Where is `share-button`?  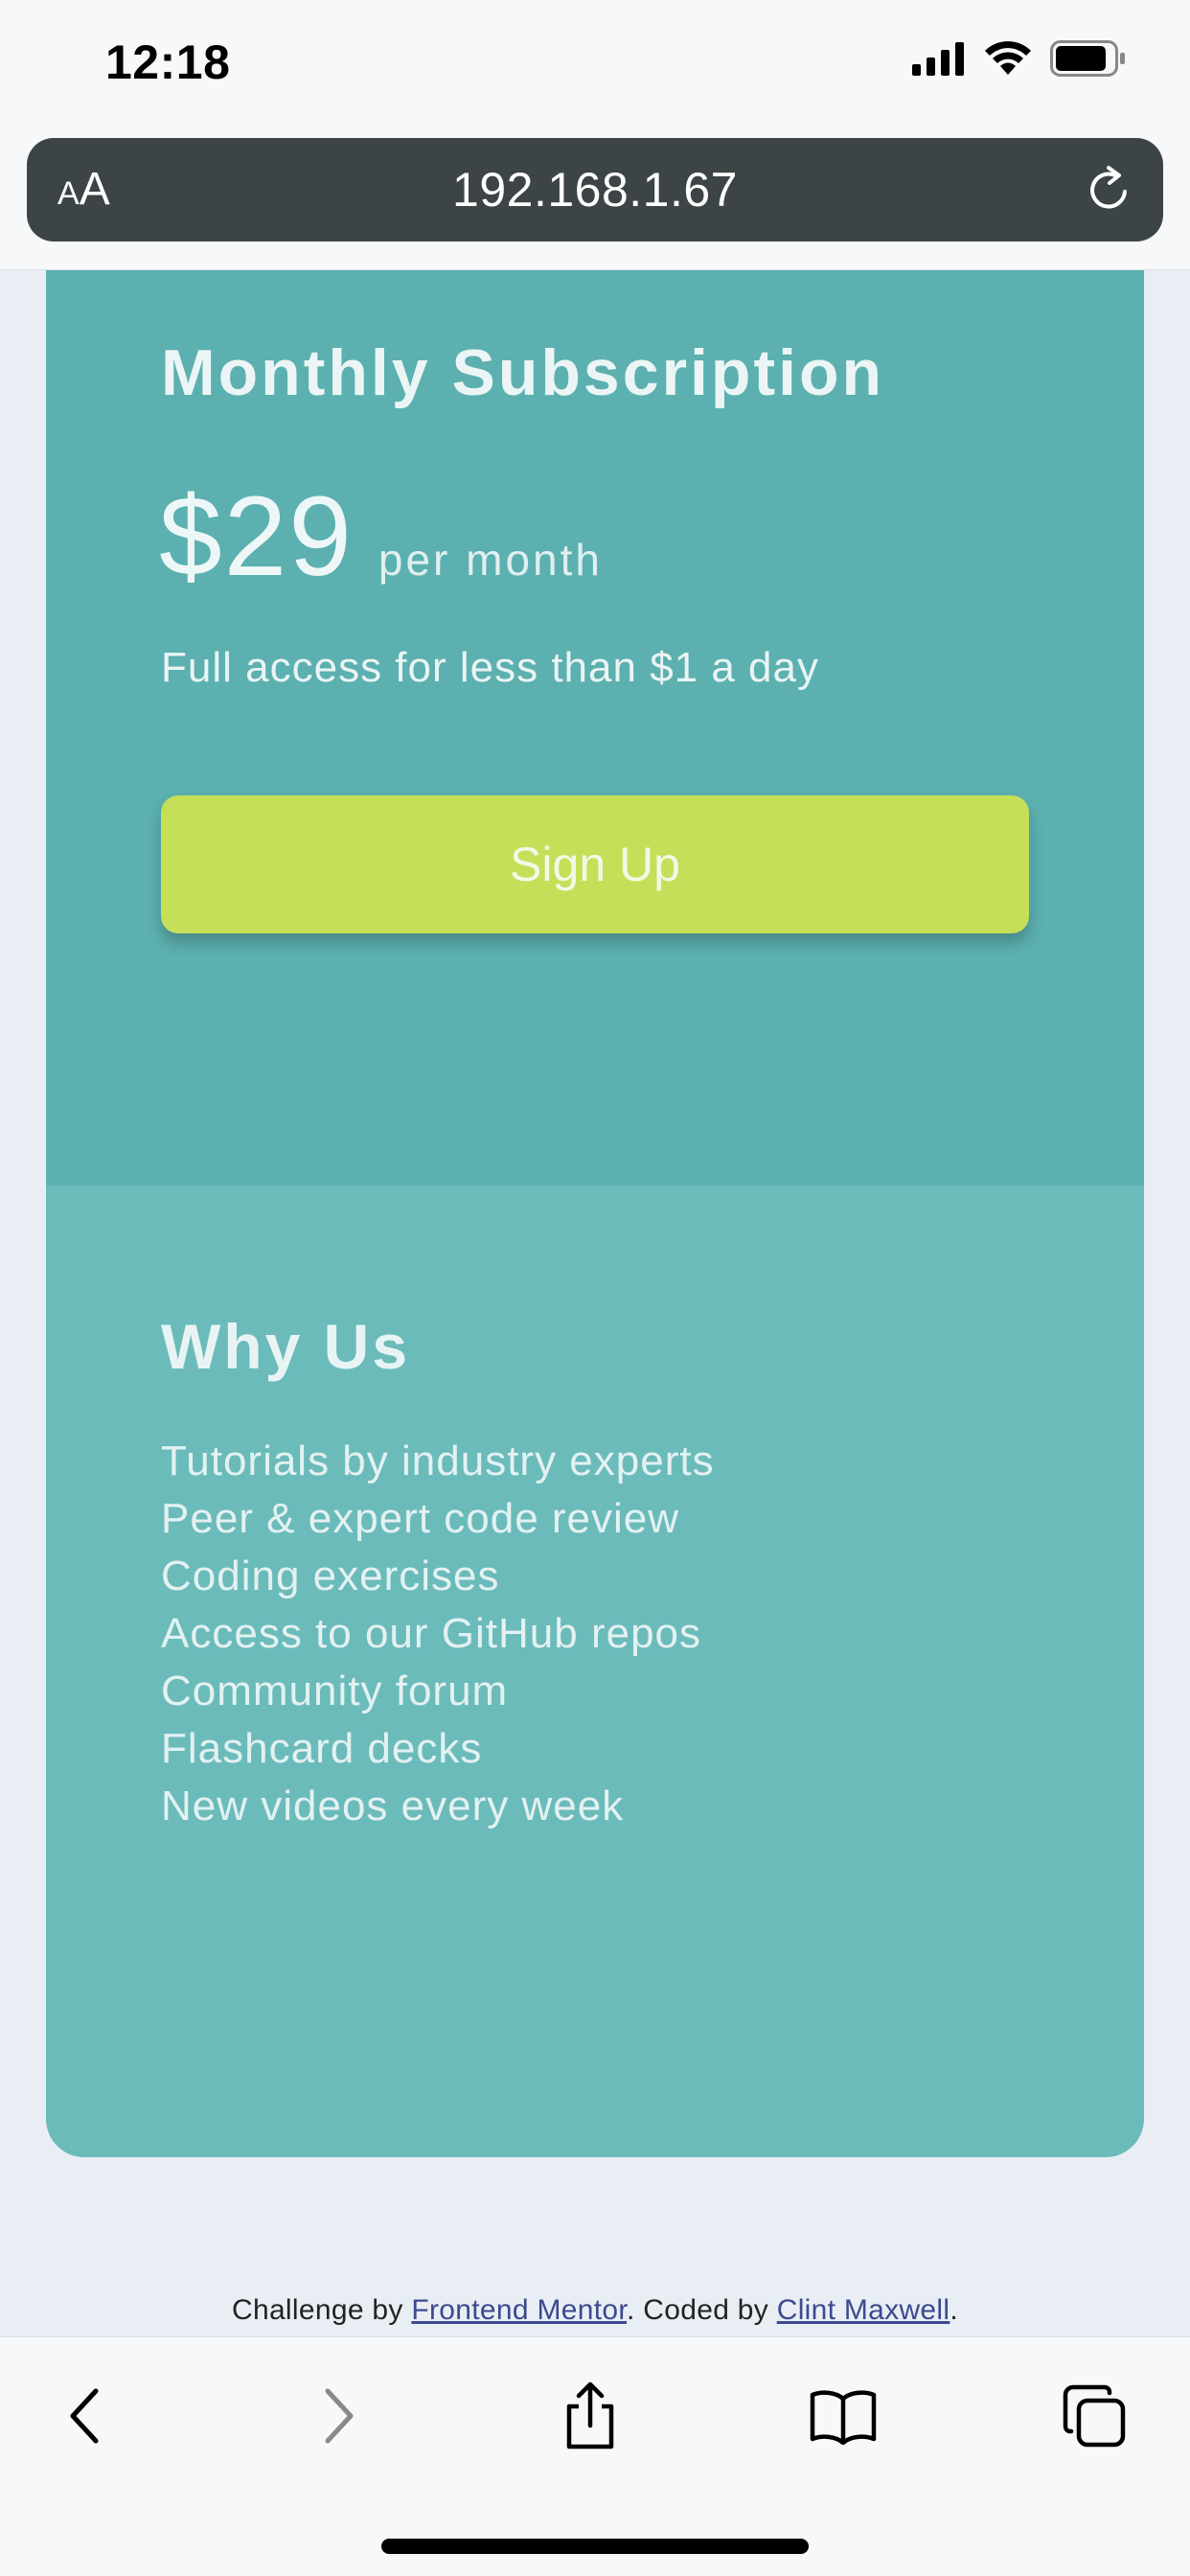 share-button is located at coordinates (590, 2416).